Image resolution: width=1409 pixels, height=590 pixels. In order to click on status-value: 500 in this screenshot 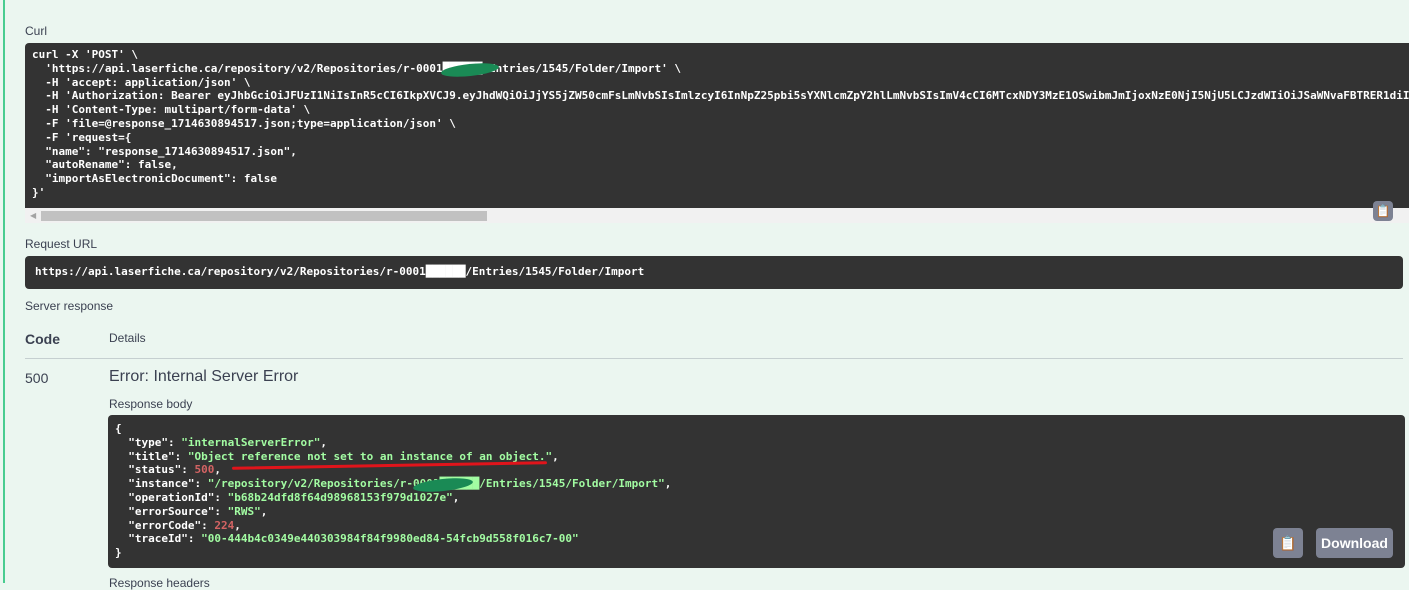, I will do `click(204, 470)`.